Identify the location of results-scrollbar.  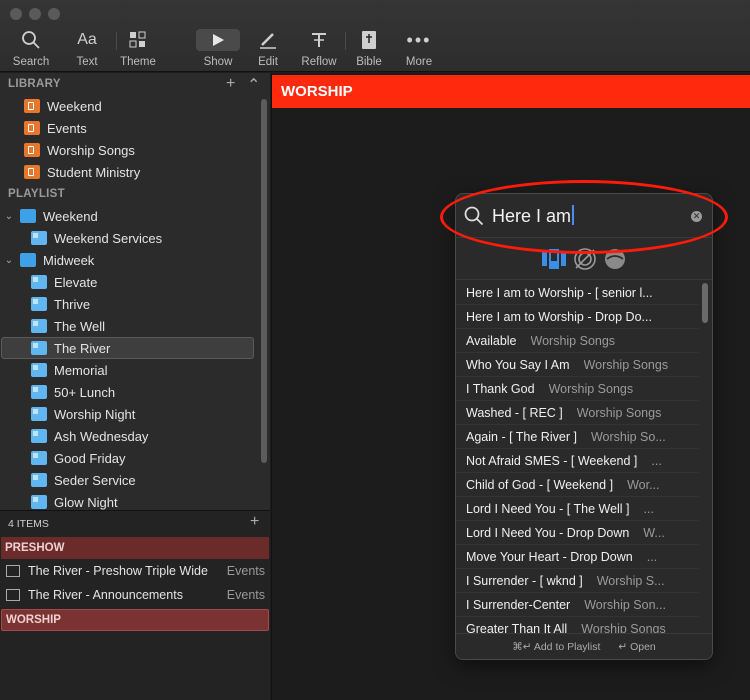
(705, 303).